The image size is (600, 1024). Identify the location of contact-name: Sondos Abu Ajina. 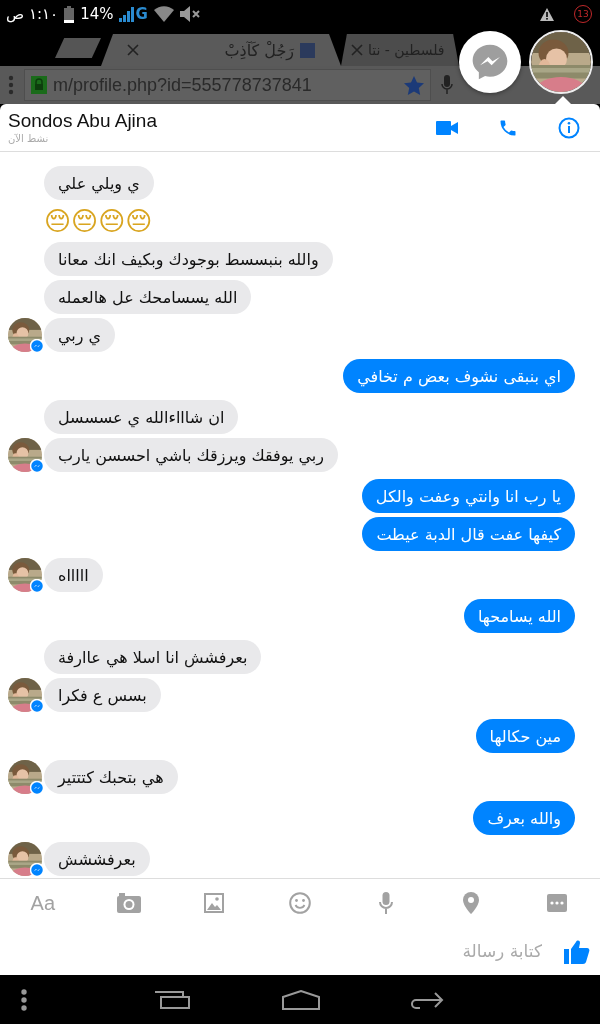
(83, 120).